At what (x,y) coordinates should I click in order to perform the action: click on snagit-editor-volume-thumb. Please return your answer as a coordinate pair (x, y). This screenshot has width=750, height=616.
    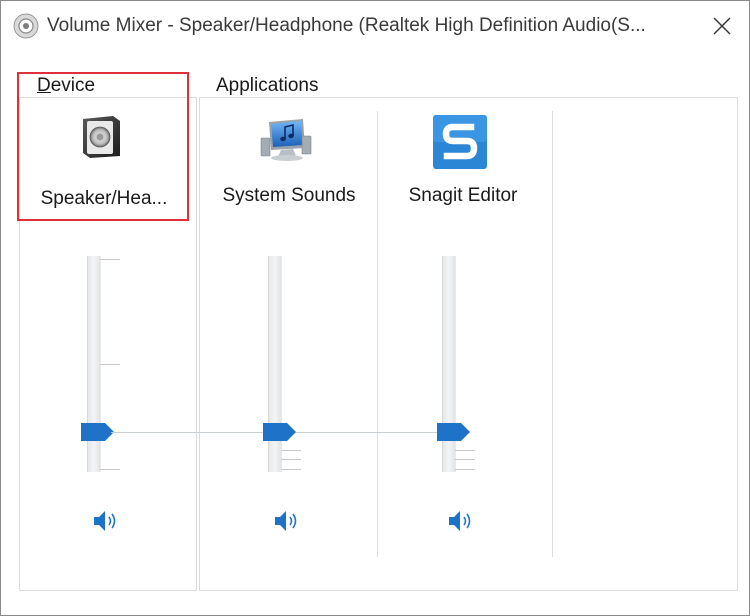
    Looking at the image, I should click on (454, 432).